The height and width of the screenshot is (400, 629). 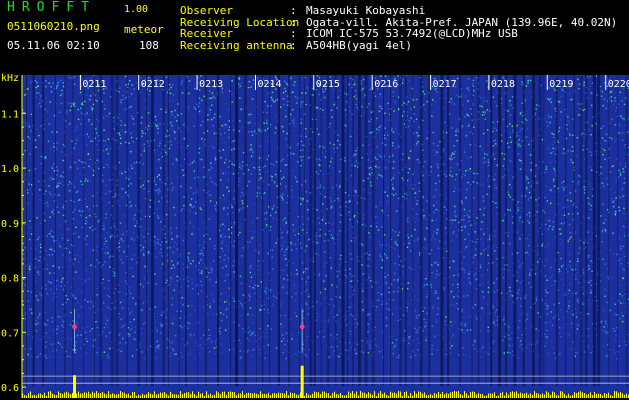 What do you see at coordinates (366, 10) in the screenshot?
I see `observer-value: Masayuki Kobayashi` at bounding box center [366, 10].